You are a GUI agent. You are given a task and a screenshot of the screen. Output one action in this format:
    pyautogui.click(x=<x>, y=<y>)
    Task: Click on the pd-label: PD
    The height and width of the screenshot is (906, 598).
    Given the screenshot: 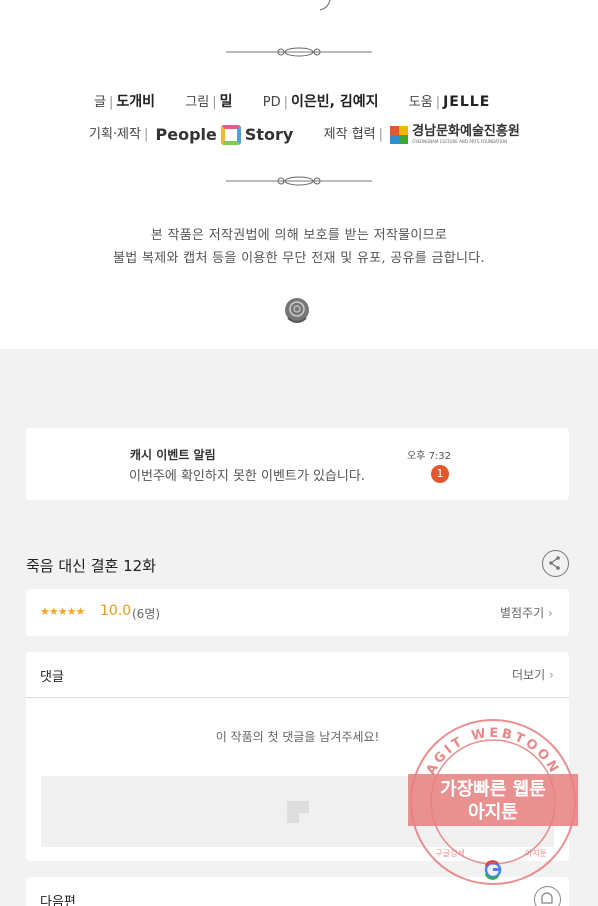 What is the action you would take?
    pyautogui.click(x=271, y=102)
    